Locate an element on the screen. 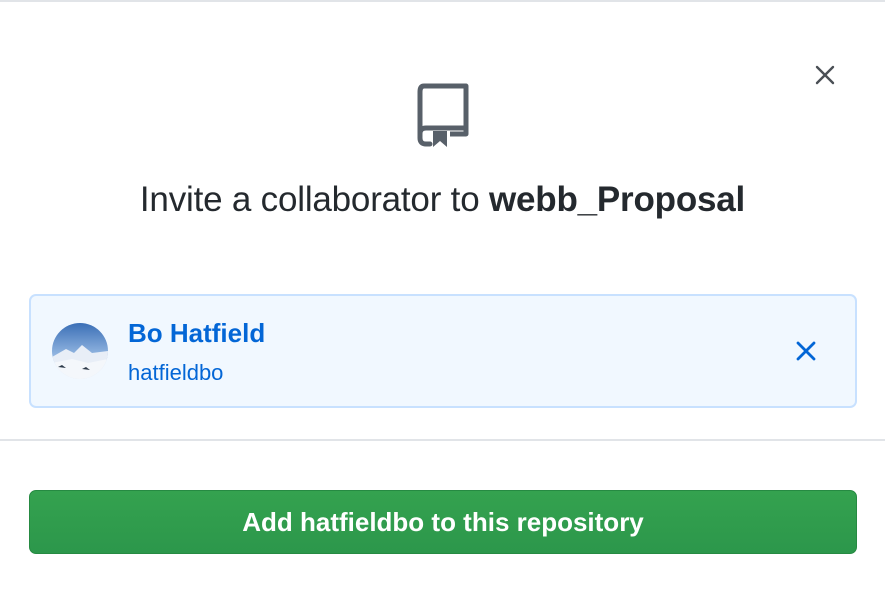  remove-user-button is located at coordinates (806, 351).